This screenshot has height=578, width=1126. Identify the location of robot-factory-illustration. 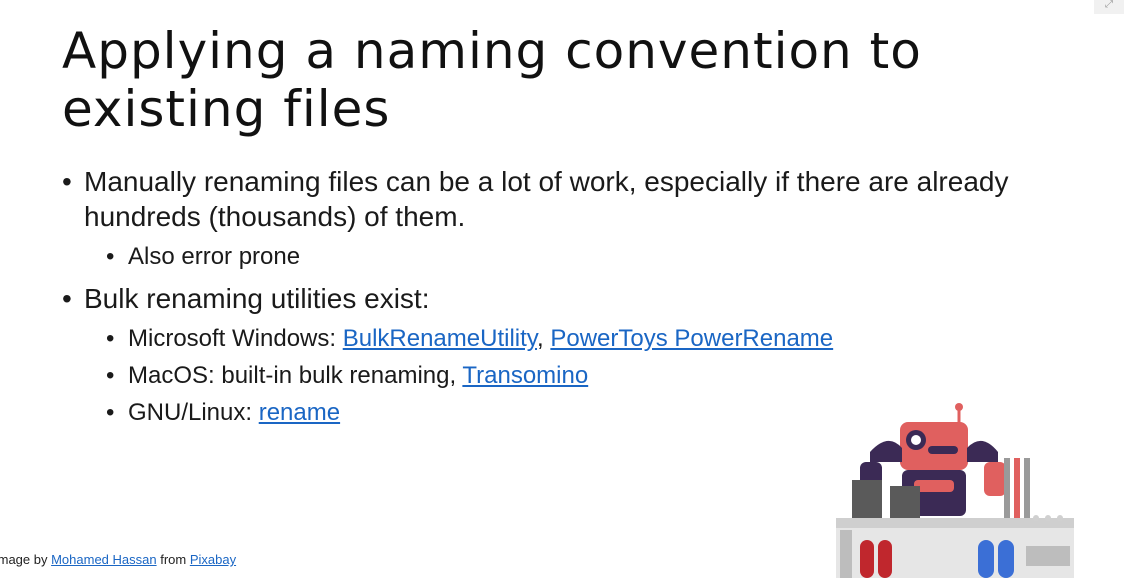
(955, 490).